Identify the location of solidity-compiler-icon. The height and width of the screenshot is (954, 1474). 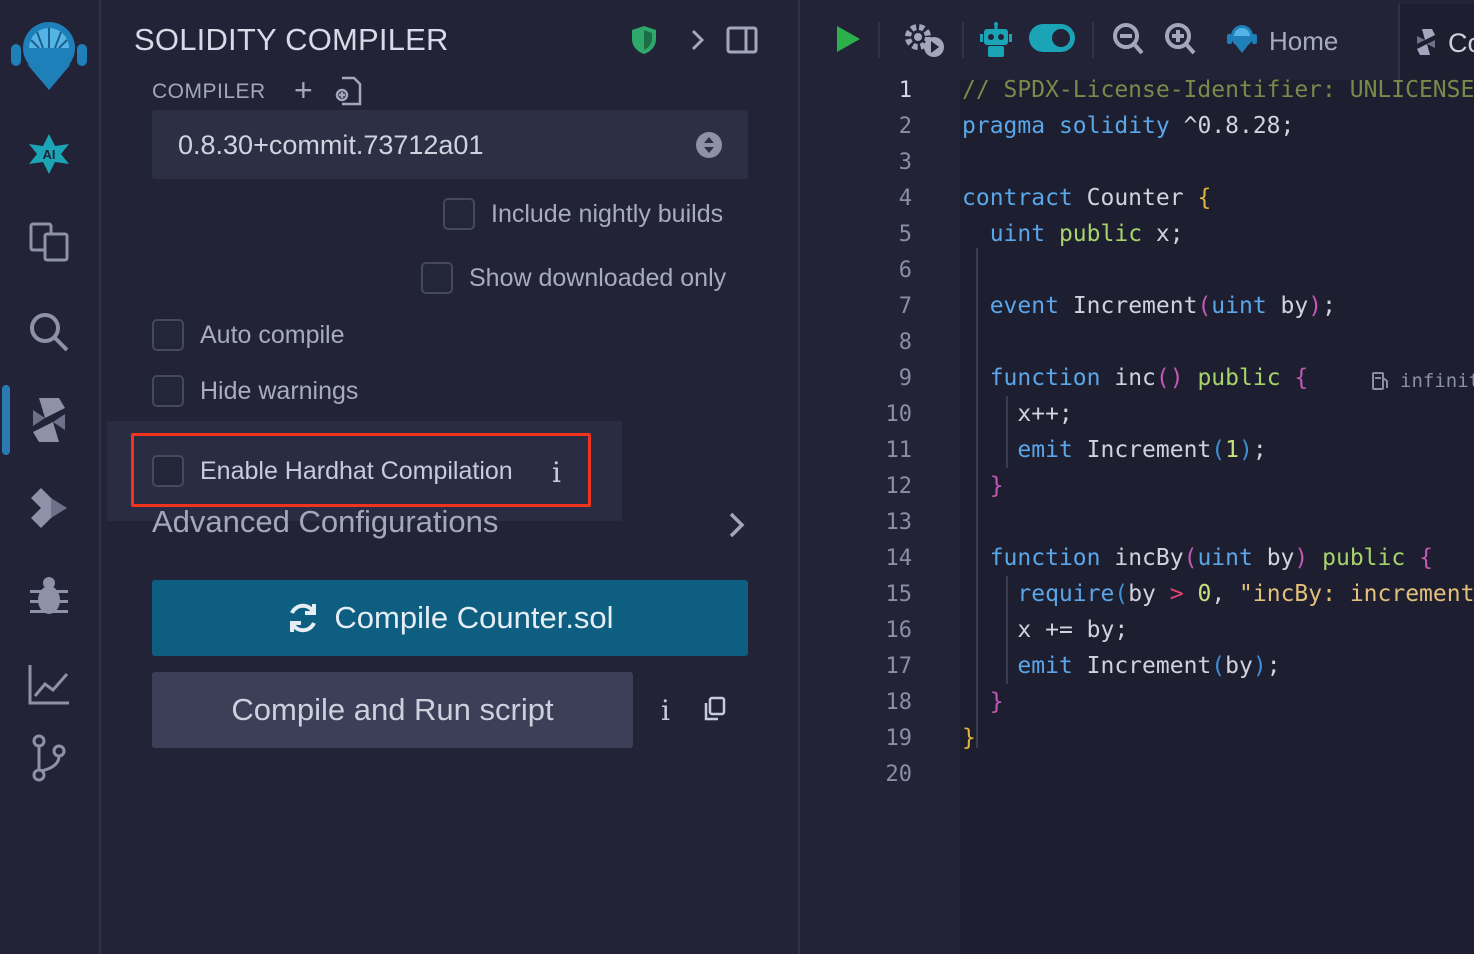
(48, 420).